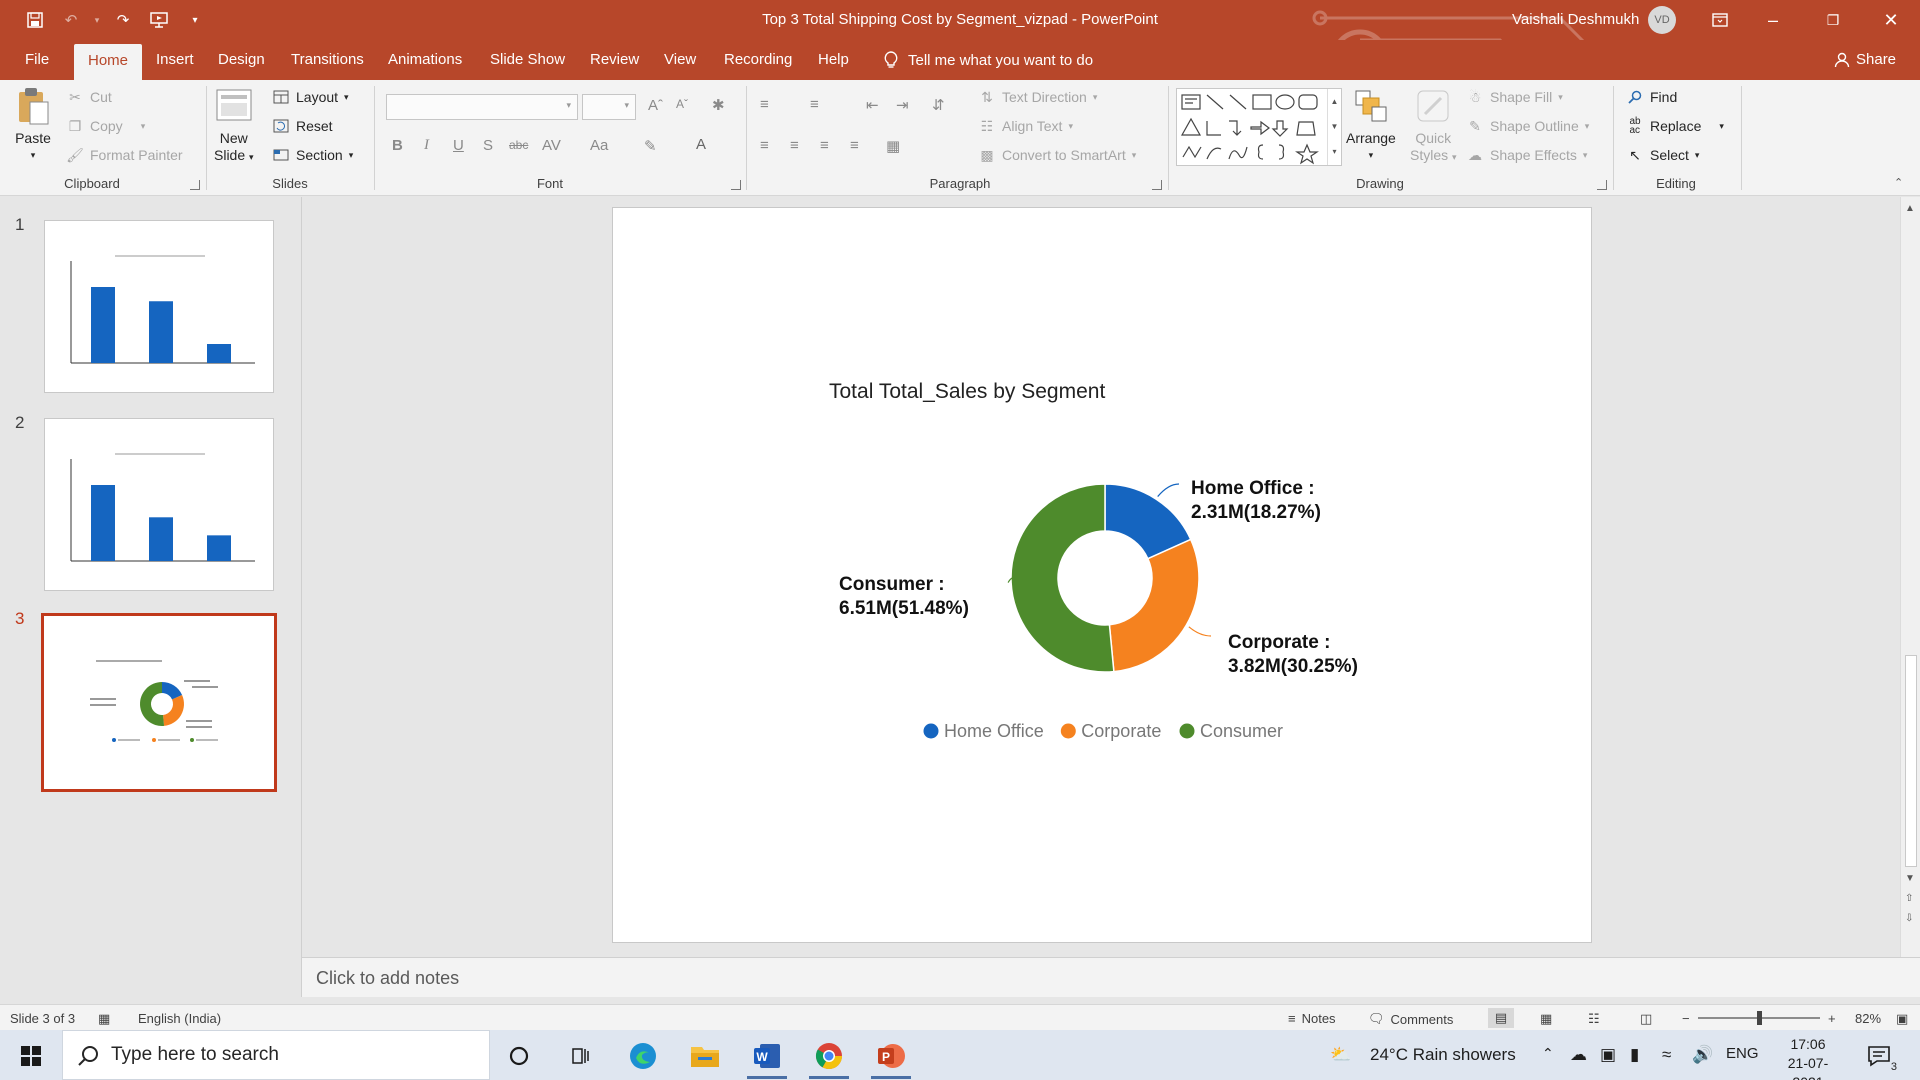  What do you see at coordinates (1686, 1018) in the screenshot?
I see `zoom-out-icon: −` at bounding box center [1686, 1018].